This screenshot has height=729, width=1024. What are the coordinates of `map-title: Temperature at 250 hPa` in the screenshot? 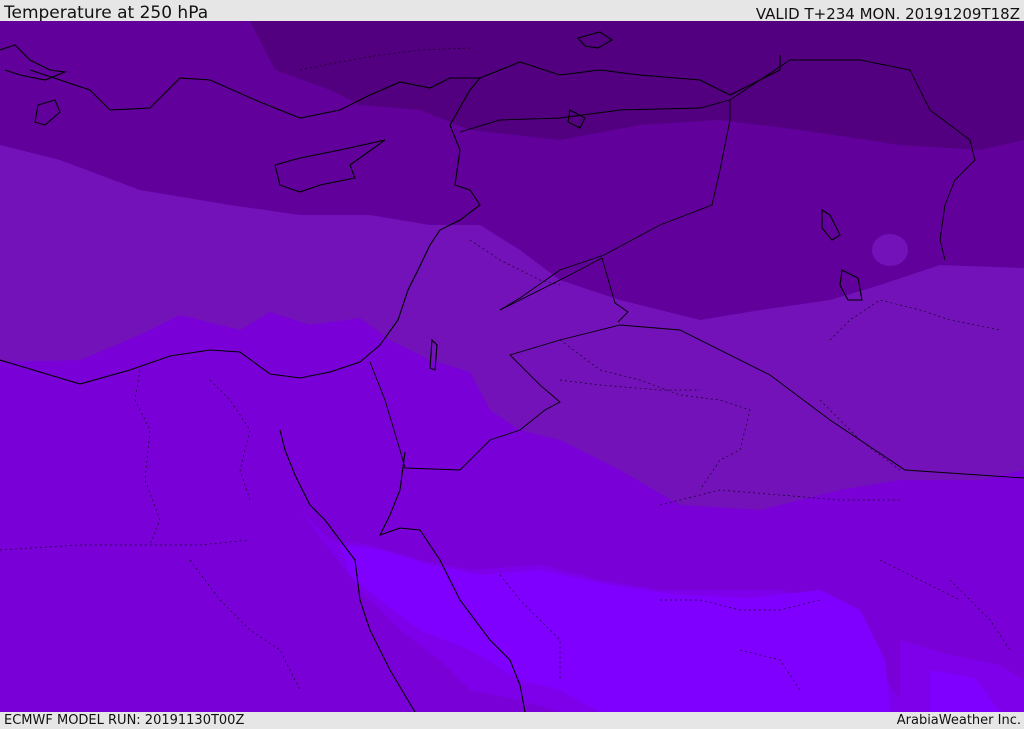 It's located at (106, 13).